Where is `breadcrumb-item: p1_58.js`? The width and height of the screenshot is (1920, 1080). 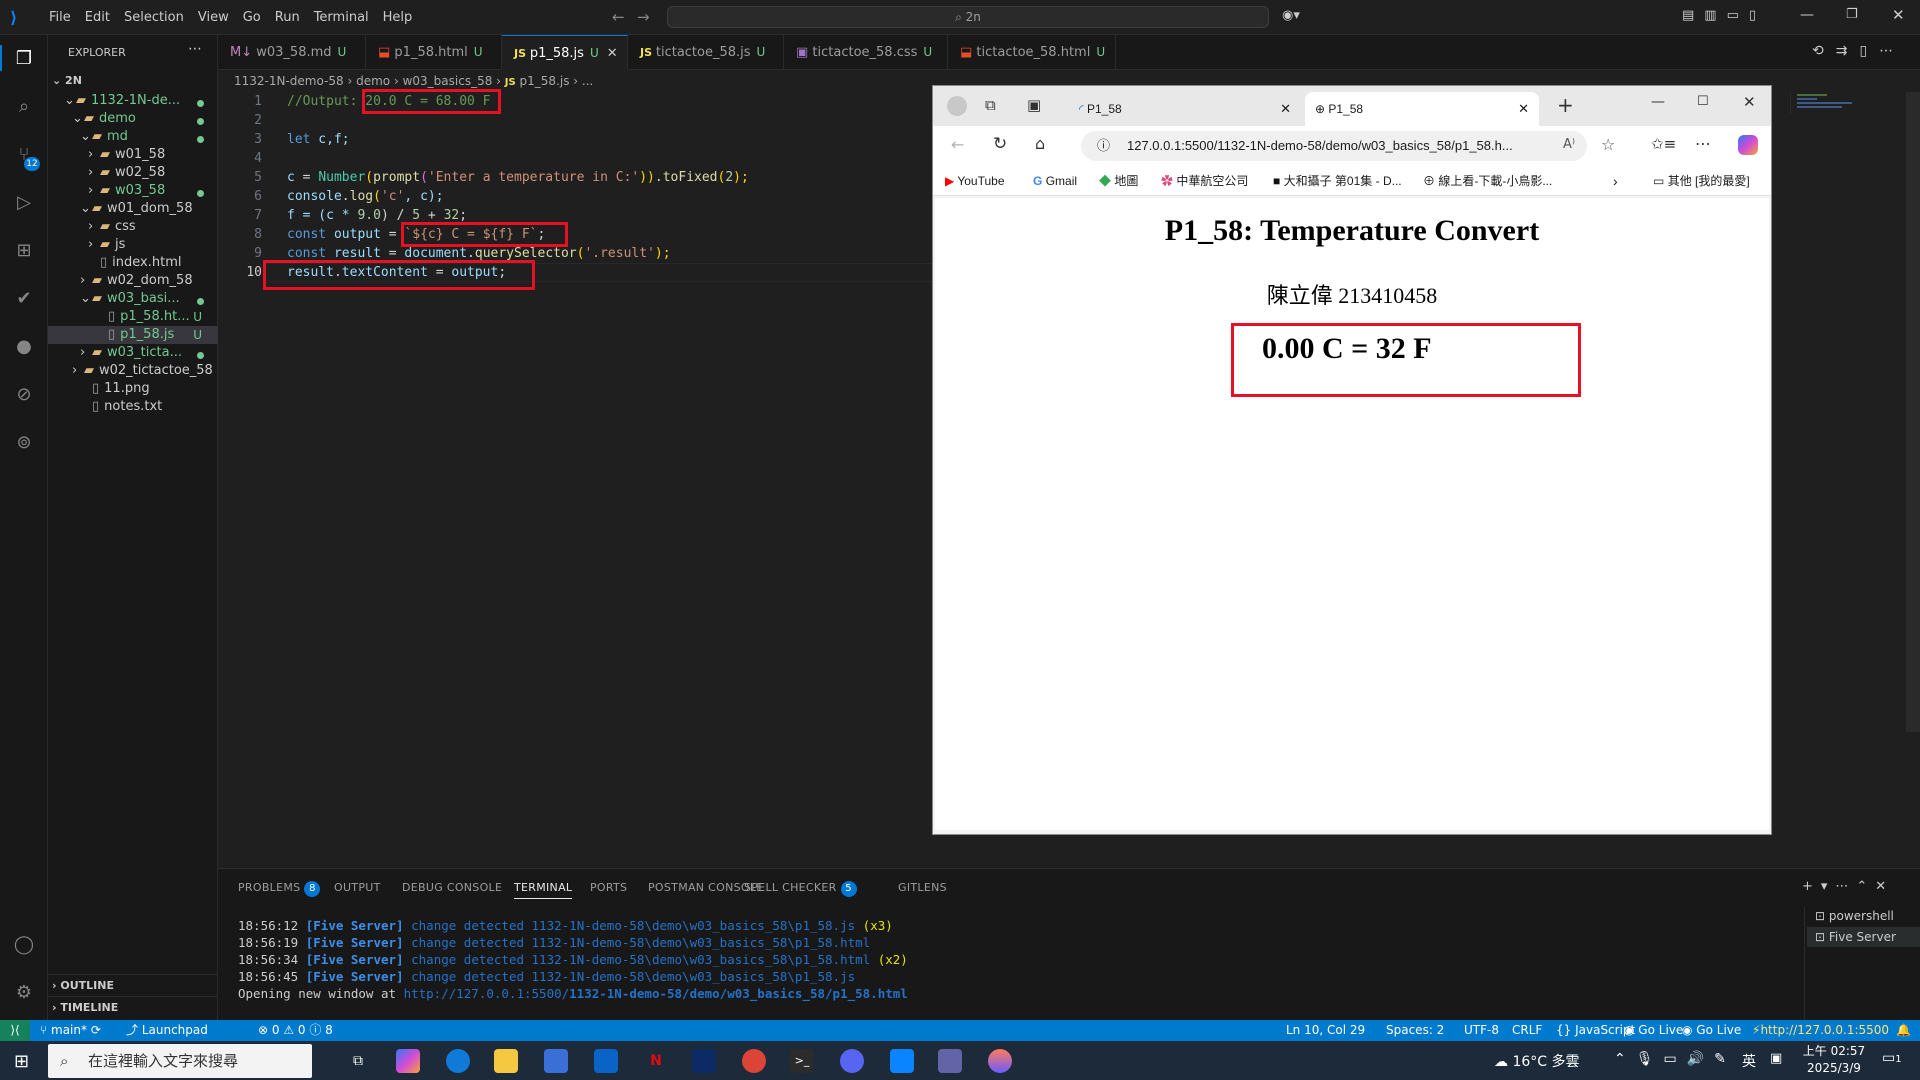 breadcrumb-item: p1_58.js is located at coordinates (545, 81).